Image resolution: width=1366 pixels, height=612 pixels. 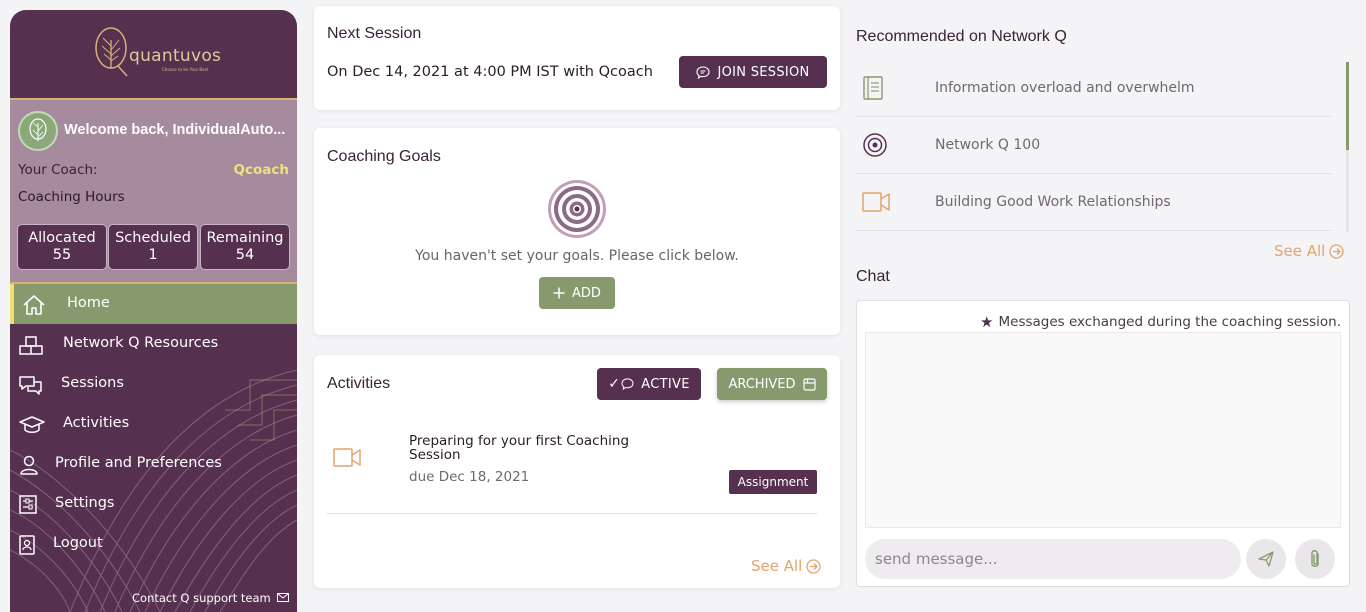 What do you see at coordinates (559, 293) in the screenshot?
I see `plus-icon` at bounding box center [559, 293].